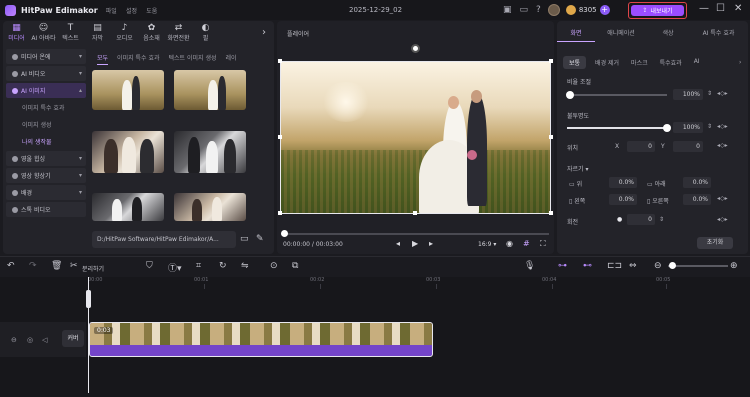  I want to click on snap-icon: ⊏⊐, so click(614, 266).